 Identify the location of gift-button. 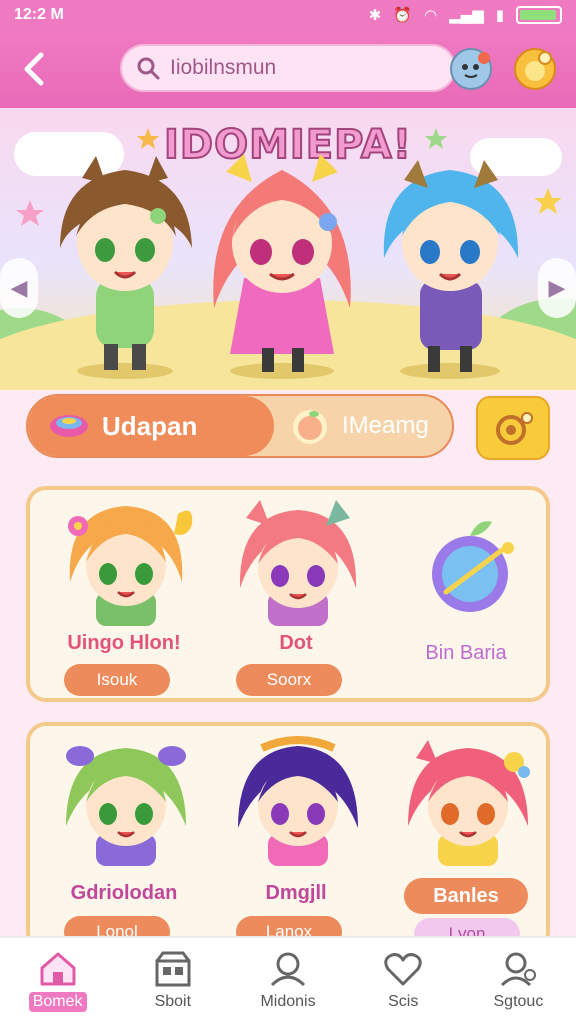
(513, 428).